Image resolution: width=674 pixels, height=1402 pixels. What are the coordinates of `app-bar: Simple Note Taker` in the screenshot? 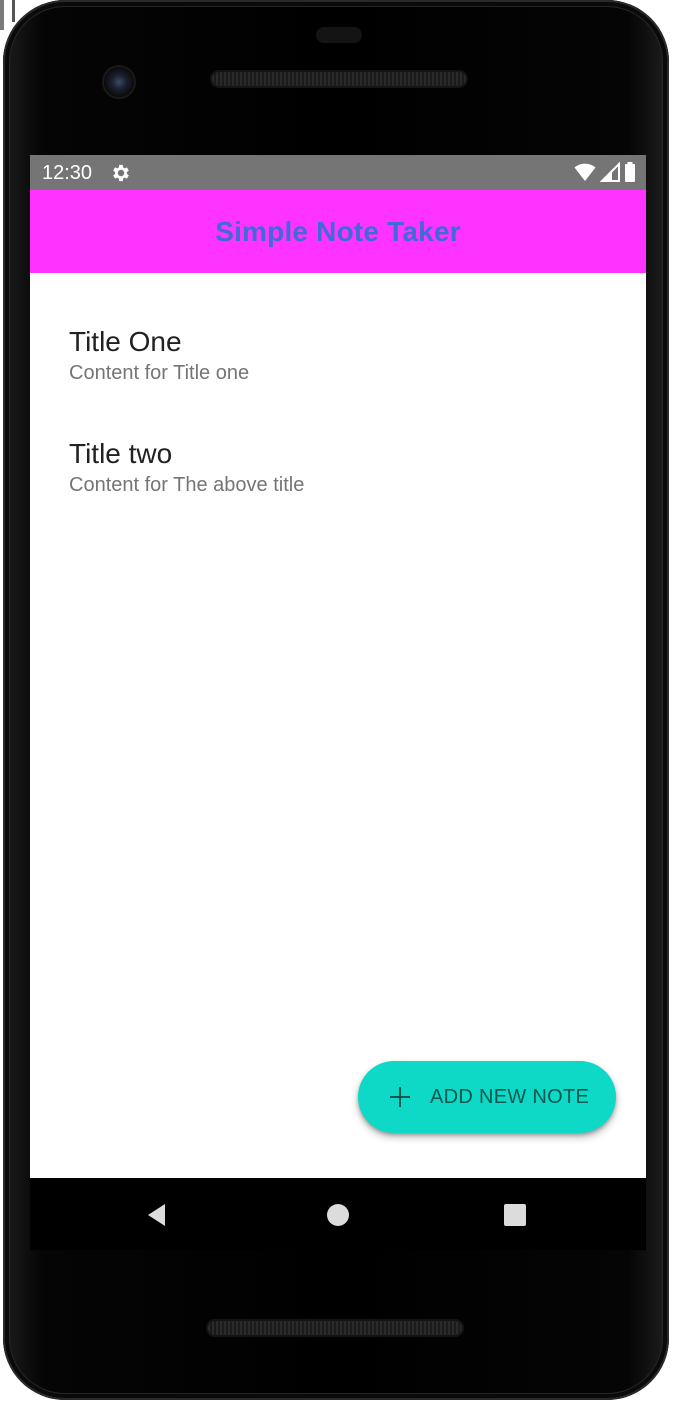 It's located at (338, 231).